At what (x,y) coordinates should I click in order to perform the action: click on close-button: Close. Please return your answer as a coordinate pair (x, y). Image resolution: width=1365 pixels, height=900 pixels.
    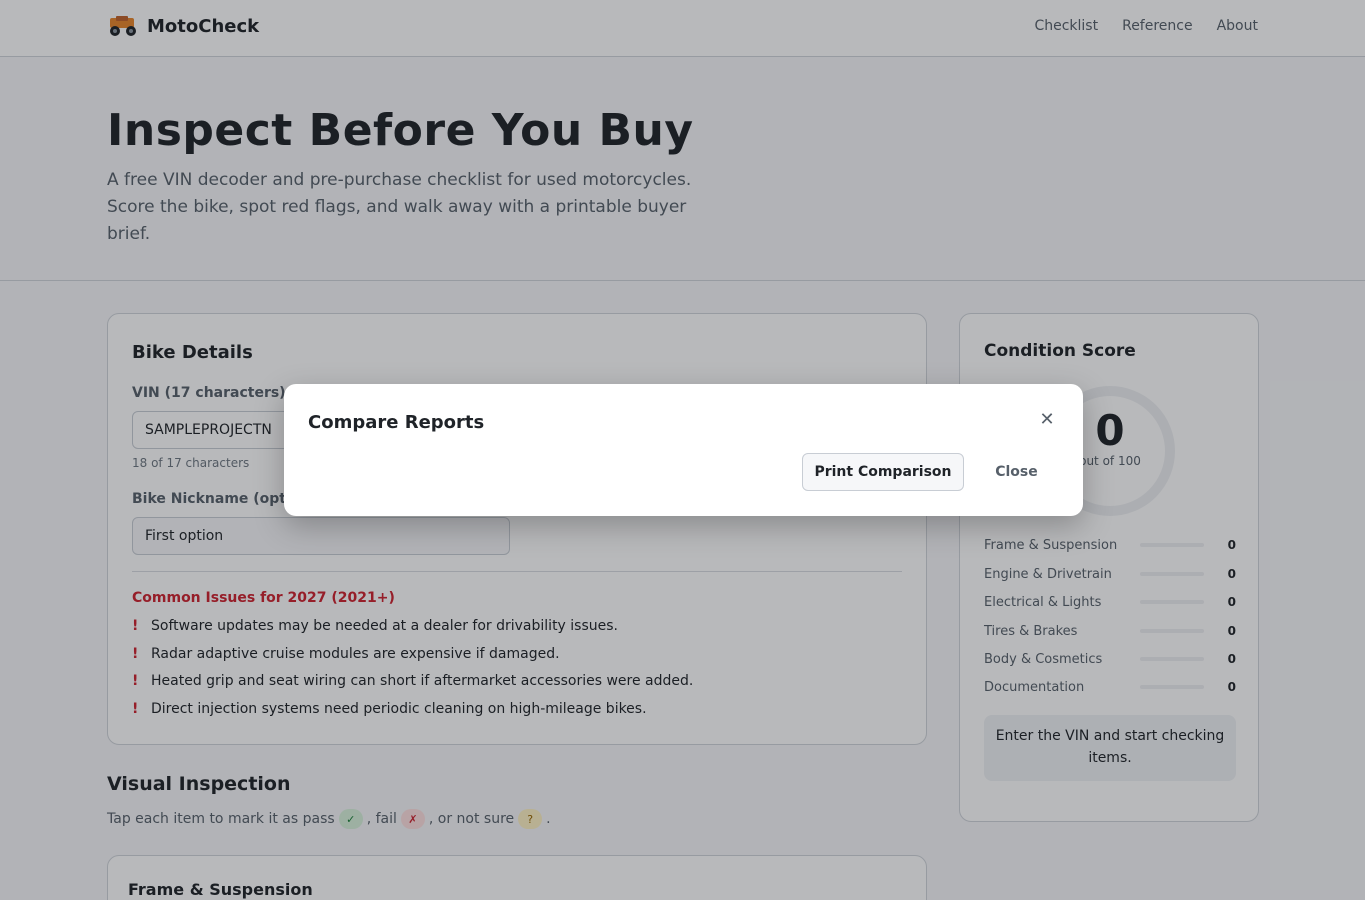
    Looking at the image, I should click on (1016, 472).